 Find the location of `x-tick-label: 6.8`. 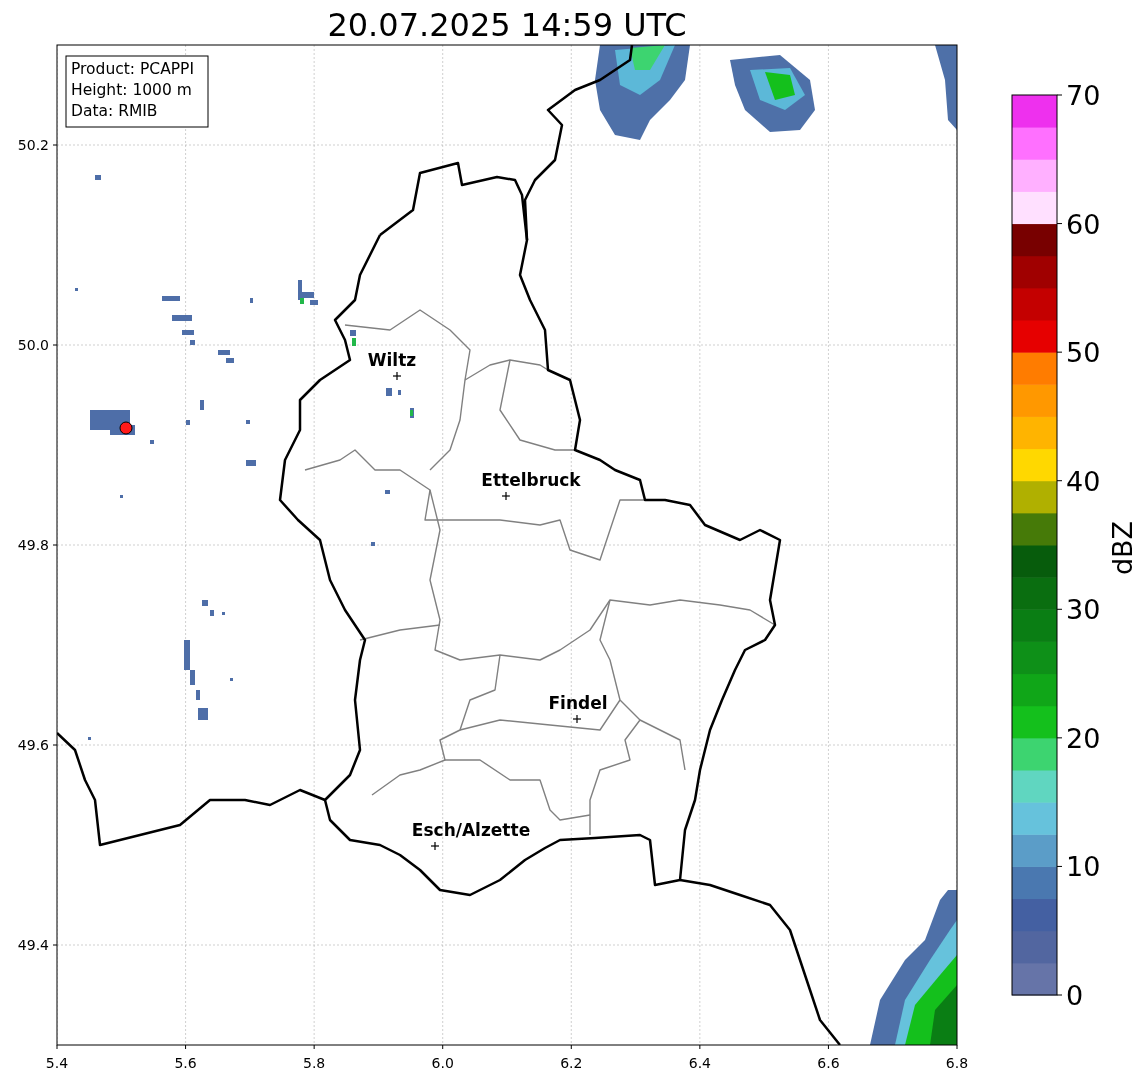

x-tick-label: 6.8 is located at coordinates (957, 1063).